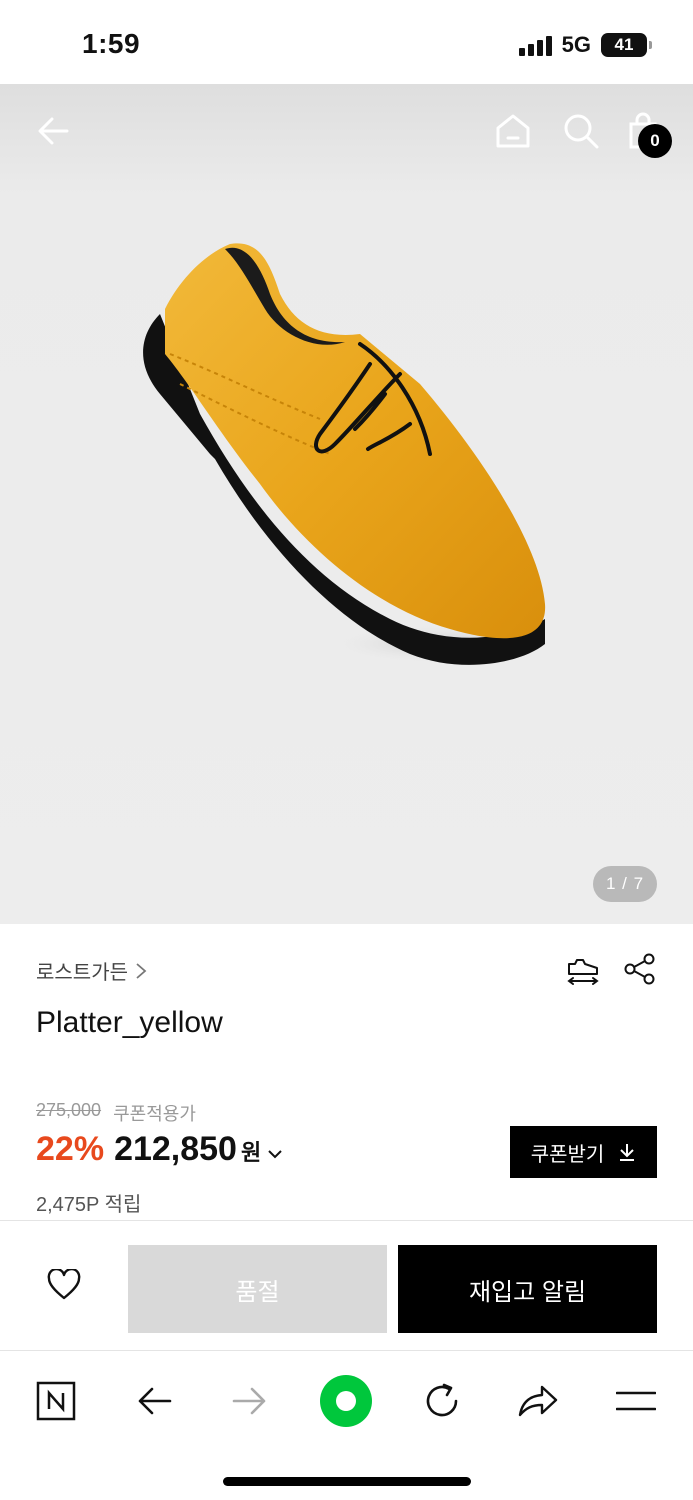 Image resolution: width=693 pixels, height=1500 pixels. Describe the element at coordinates (111, 43) in the screenshot. I see `status-time: 1:59` at that location.